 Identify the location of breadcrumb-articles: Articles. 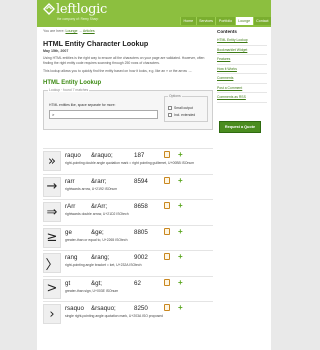
(89, 31).